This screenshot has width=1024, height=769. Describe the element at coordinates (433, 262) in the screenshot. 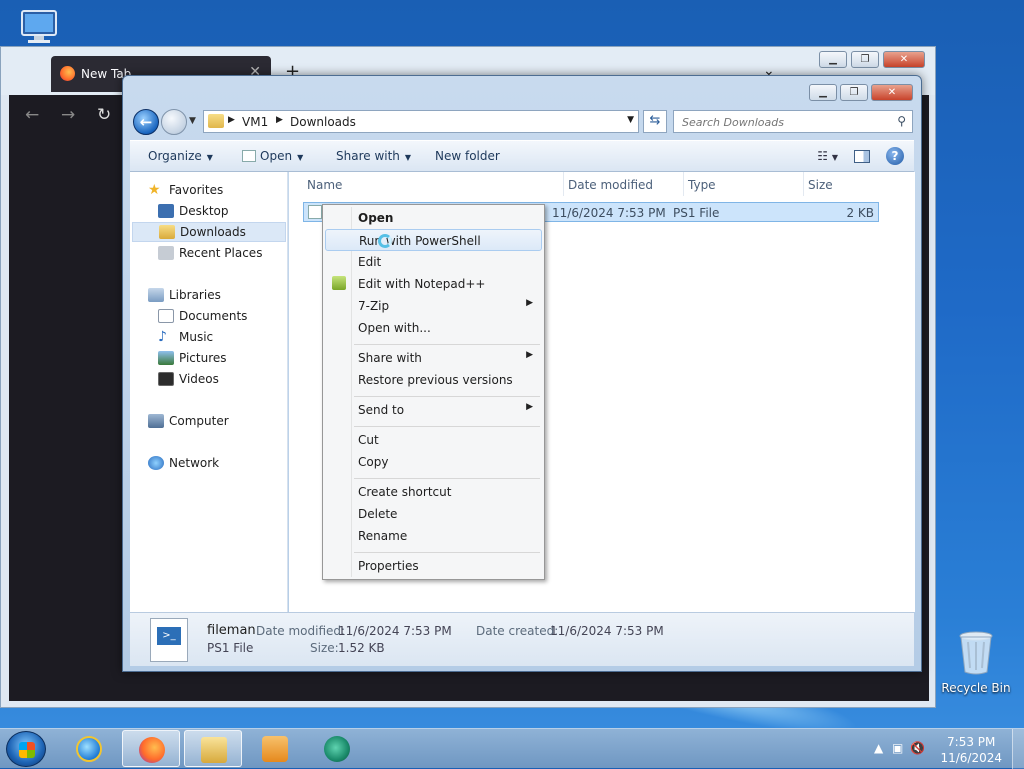

I see `menu-item-edit: Edit` at that location.